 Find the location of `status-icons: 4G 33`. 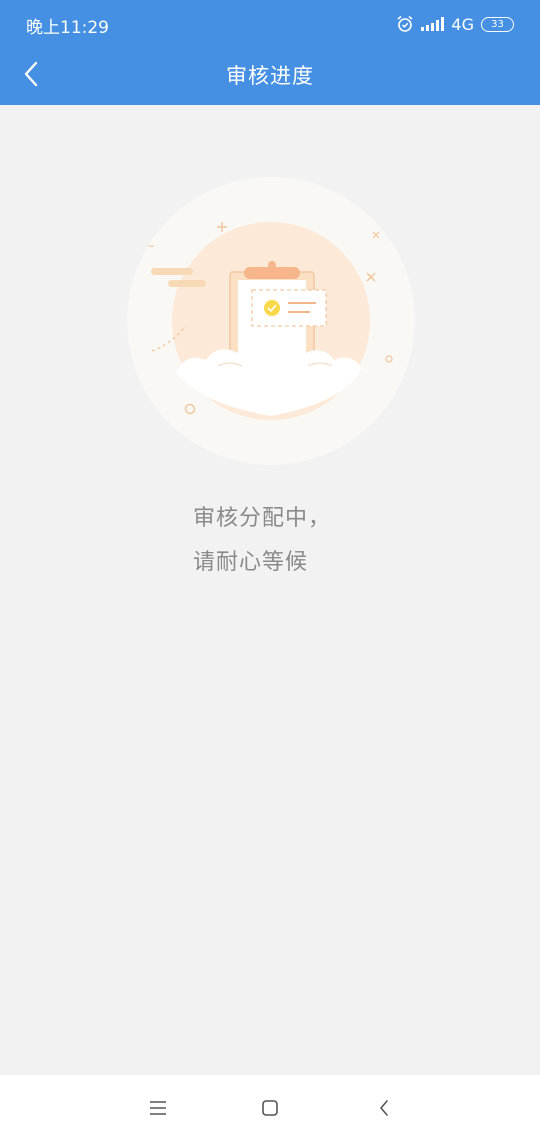

status-icons: 4G 33 is located at coordinates (455, 24).